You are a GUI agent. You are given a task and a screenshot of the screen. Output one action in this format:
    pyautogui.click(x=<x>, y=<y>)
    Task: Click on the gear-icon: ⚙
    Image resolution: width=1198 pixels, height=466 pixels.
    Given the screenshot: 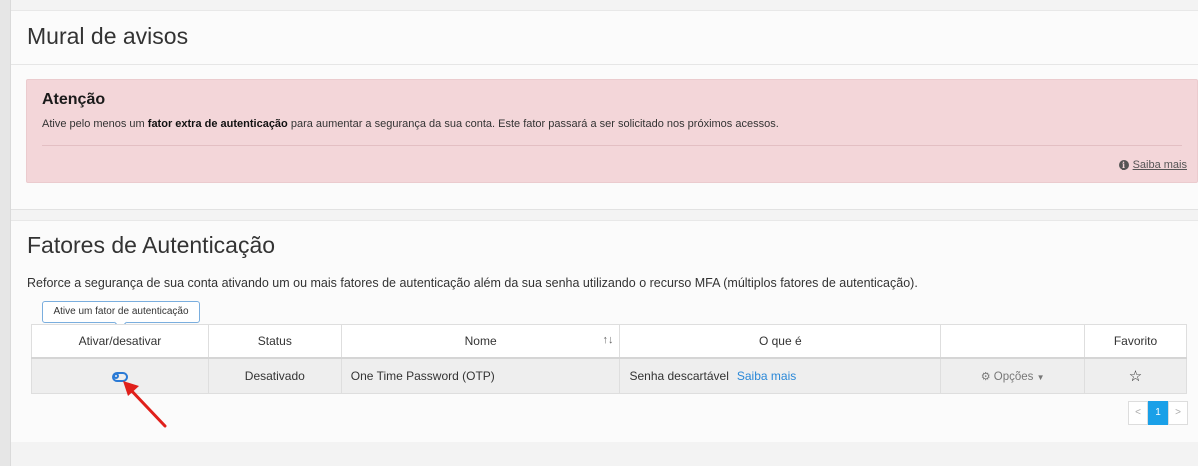 What is the action you would take?
    pyautogui.click(x=985, y=376)
    